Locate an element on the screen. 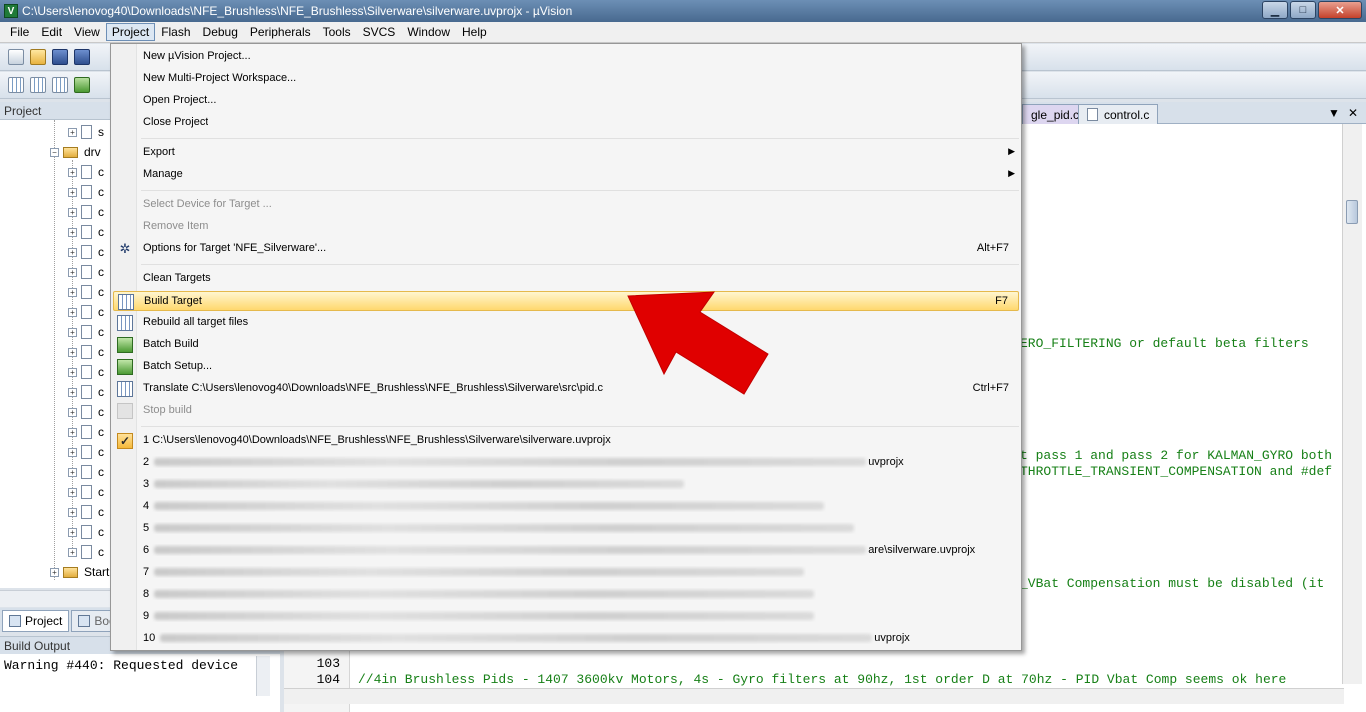 The height and width of the screenshot is (712, 1366). close-tab-icon: ✕ is located at coordinates (1353, 113).